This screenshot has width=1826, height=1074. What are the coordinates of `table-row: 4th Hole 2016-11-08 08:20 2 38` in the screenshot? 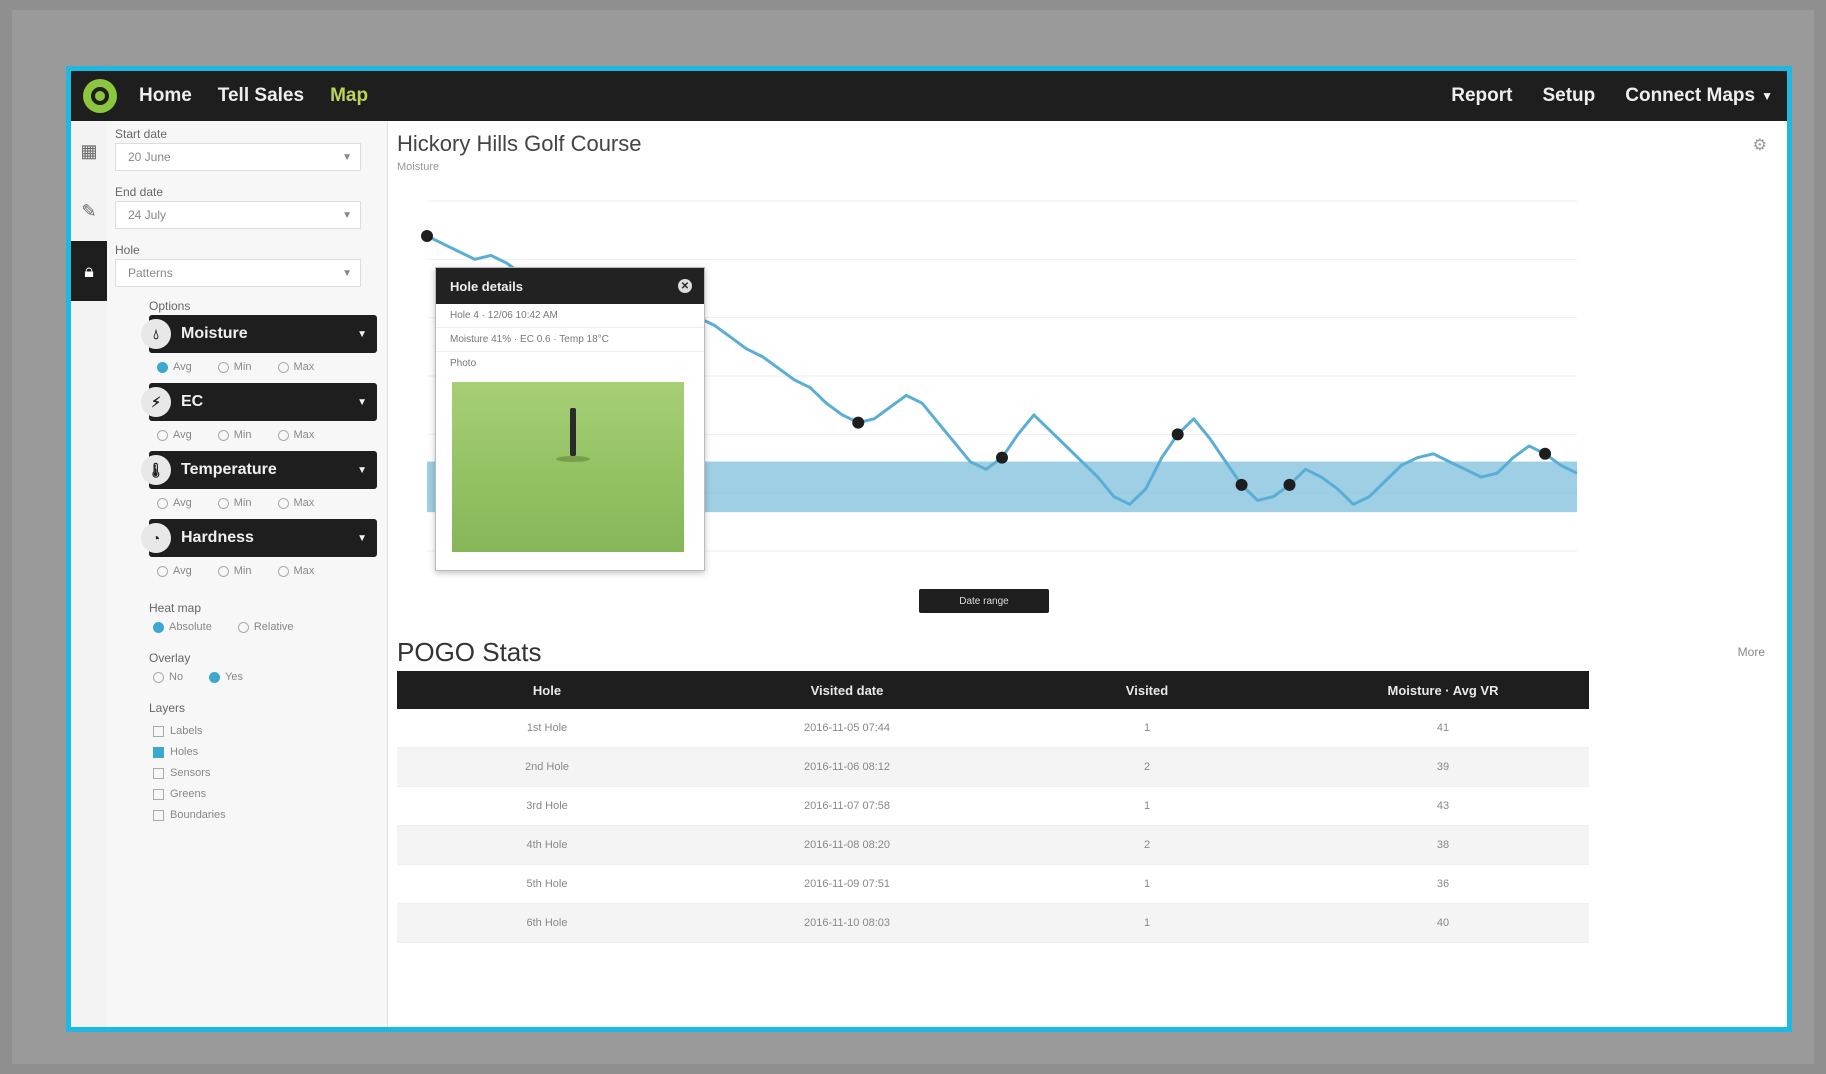 It's located at (993, 845).